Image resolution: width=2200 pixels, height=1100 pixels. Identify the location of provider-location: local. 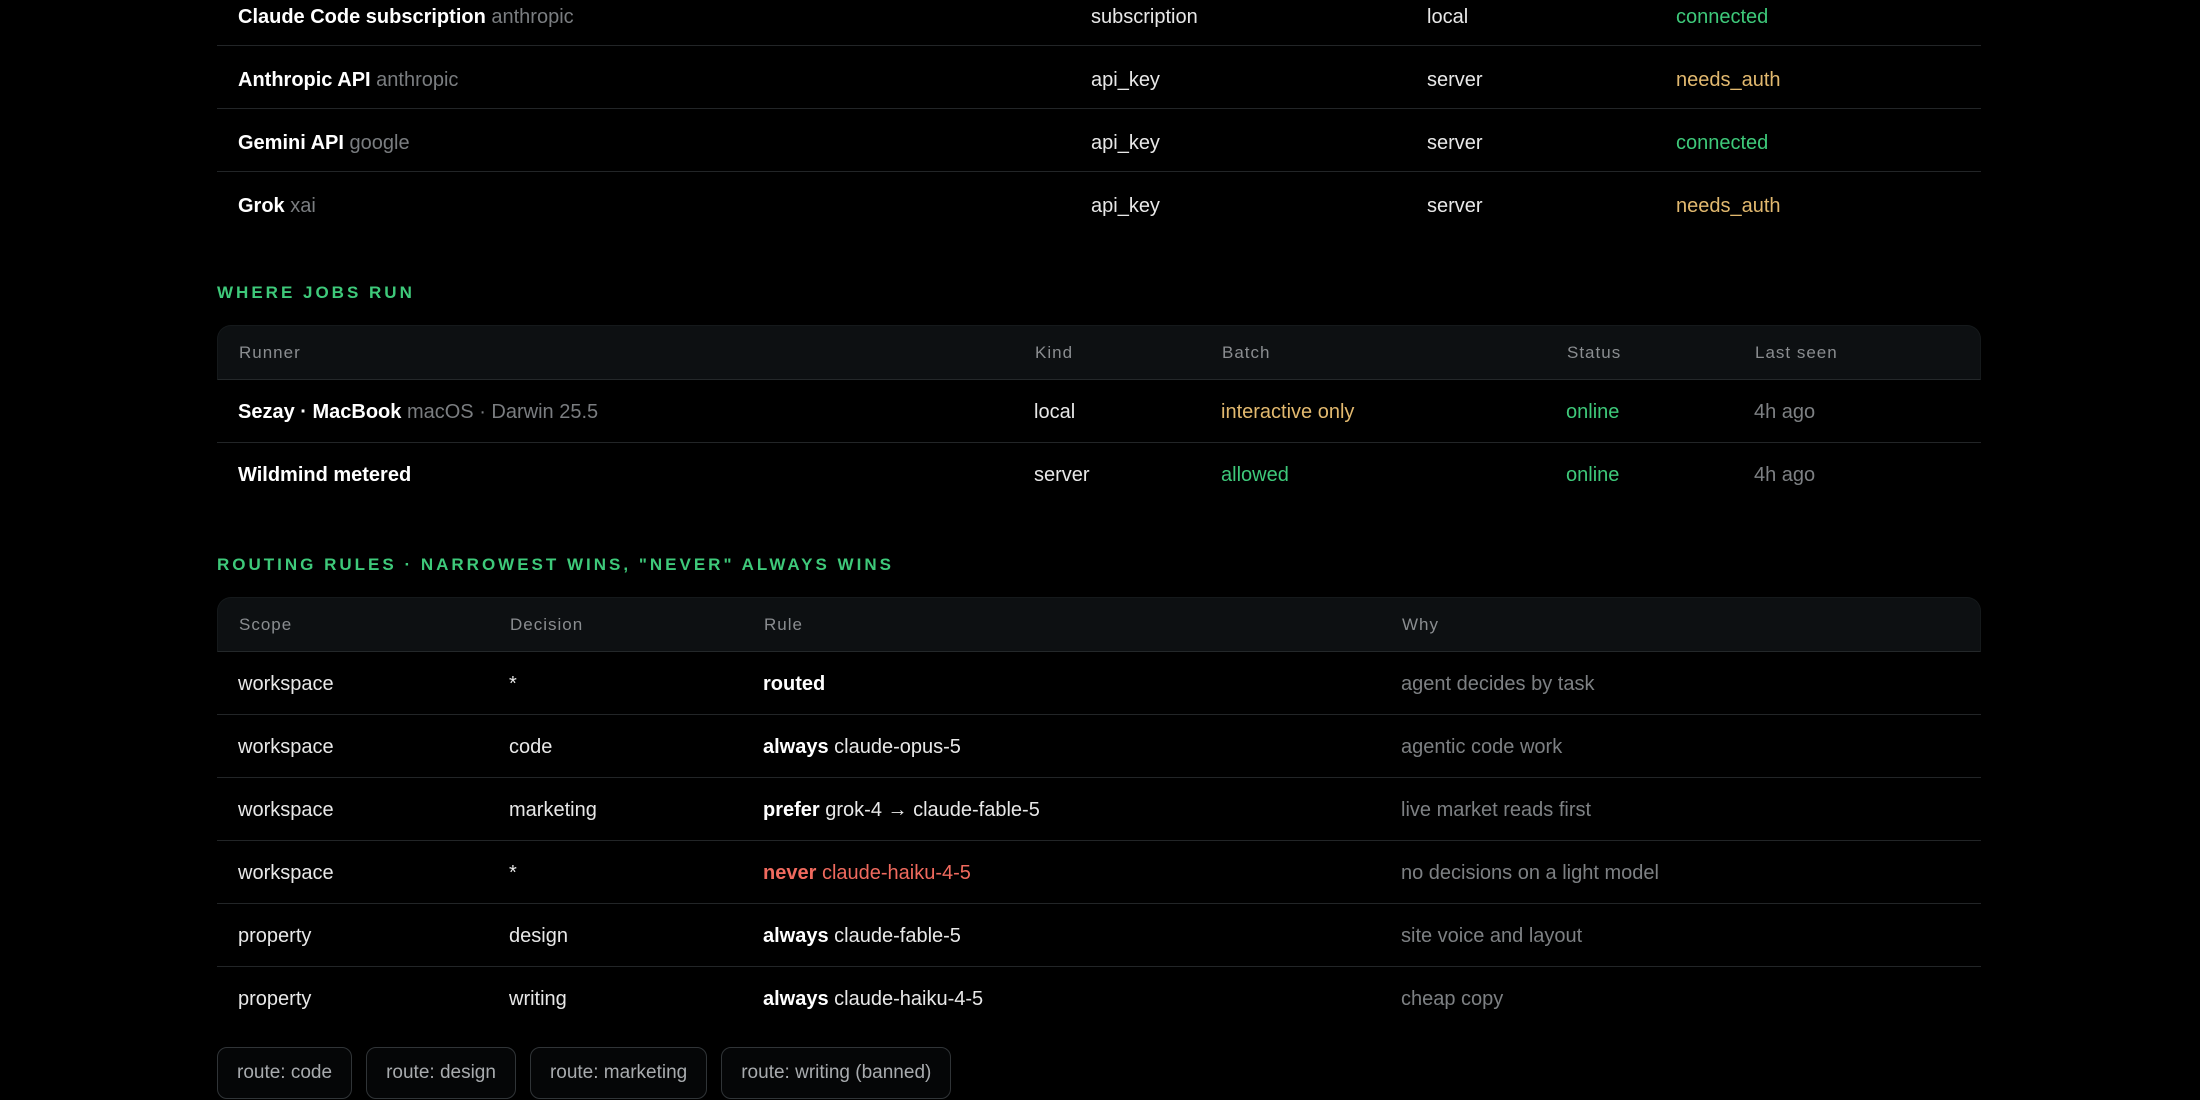
(1448, 17).